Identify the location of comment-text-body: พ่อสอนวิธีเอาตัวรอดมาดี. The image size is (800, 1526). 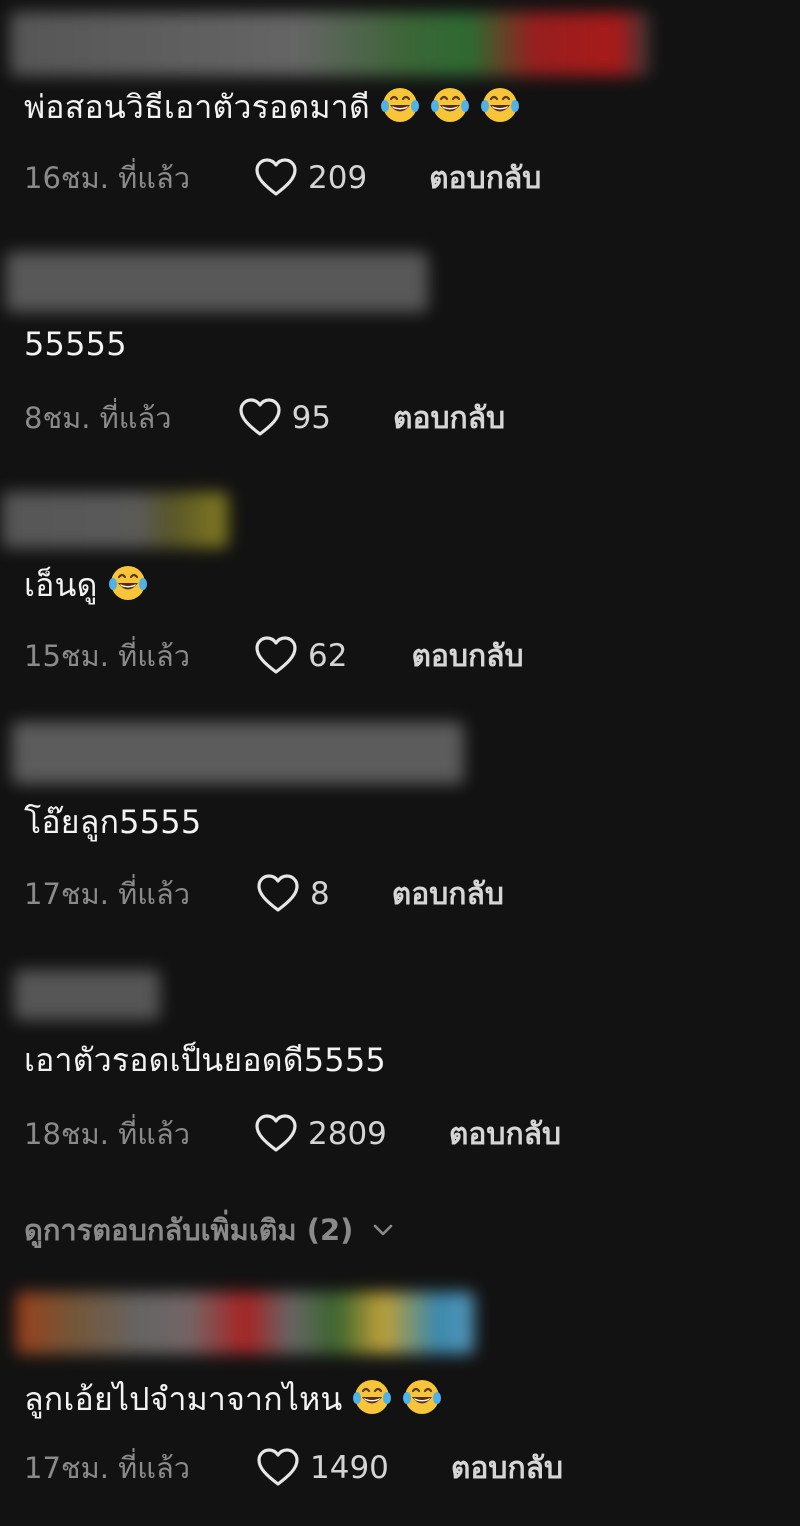
(197, 107).